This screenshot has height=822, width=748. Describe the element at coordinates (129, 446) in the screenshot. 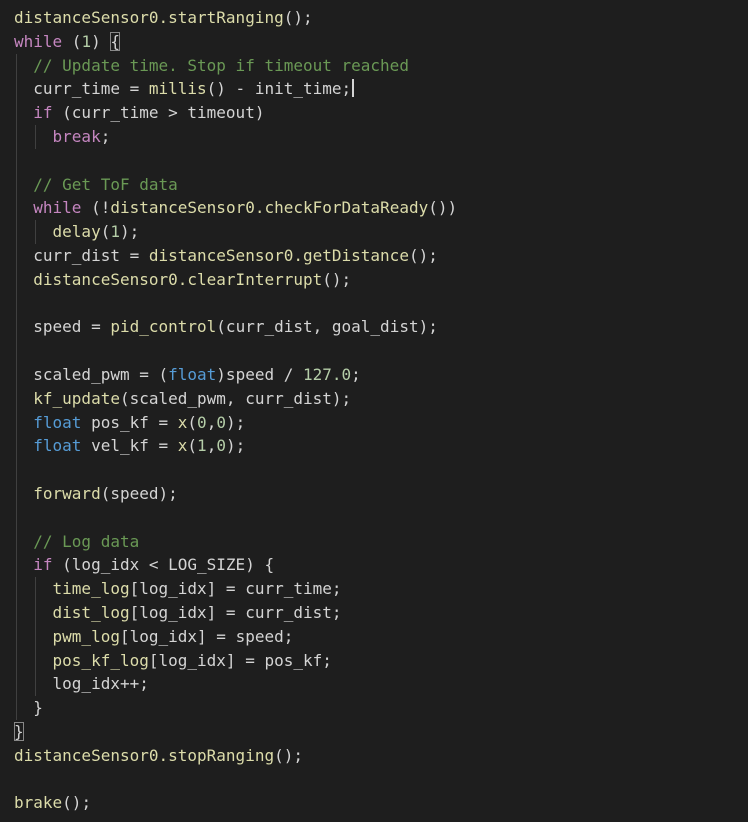

I see `code-token: vel_kf =` at that location.